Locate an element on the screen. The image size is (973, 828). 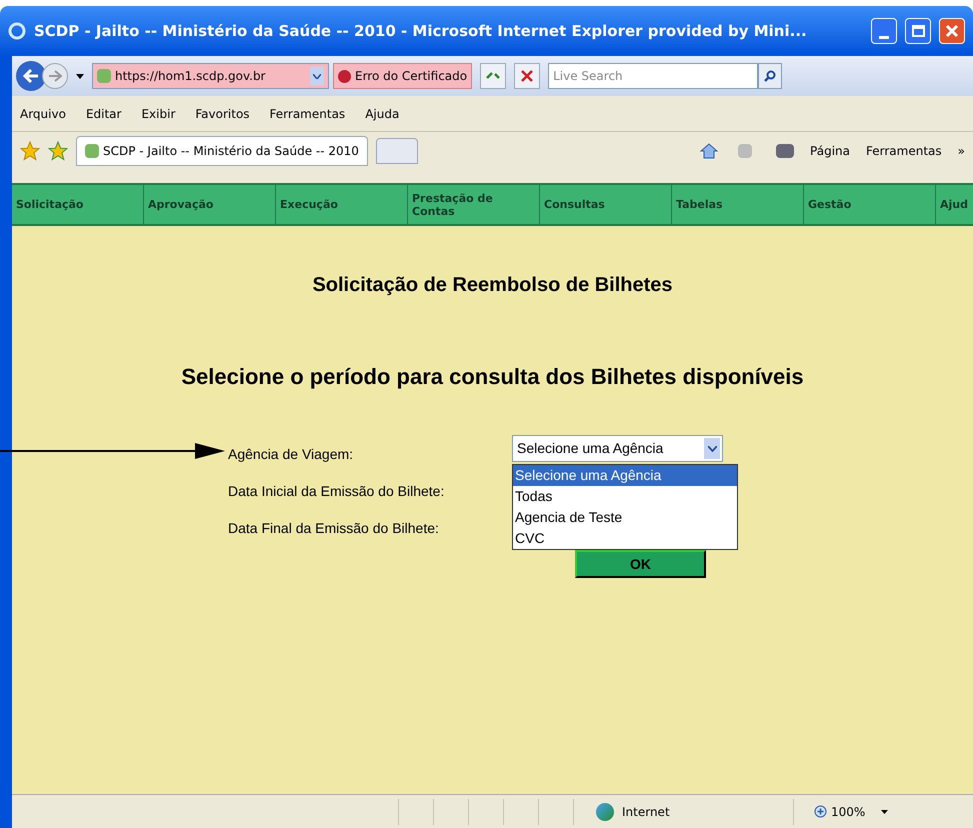
dropdown-option: Todas is located at coordinates (625, 496).